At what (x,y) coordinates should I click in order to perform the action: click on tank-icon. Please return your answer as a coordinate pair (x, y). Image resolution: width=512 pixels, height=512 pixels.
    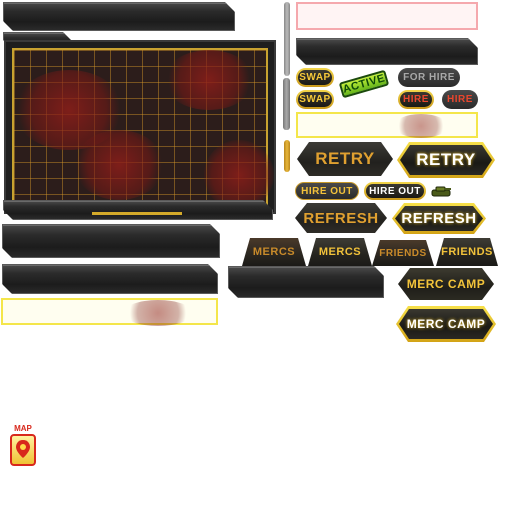
    Looking at the image, I should click on (441, 190).